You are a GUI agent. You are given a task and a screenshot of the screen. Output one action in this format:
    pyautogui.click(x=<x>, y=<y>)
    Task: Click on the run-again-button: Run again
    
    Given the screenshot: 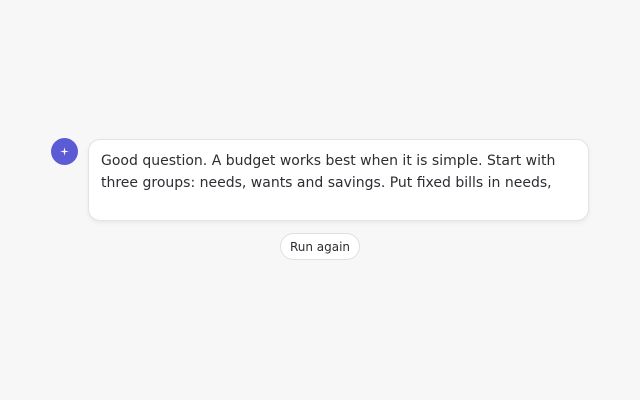 What is the action you would take?
    pyautogui.click(x=320, y=246)
    